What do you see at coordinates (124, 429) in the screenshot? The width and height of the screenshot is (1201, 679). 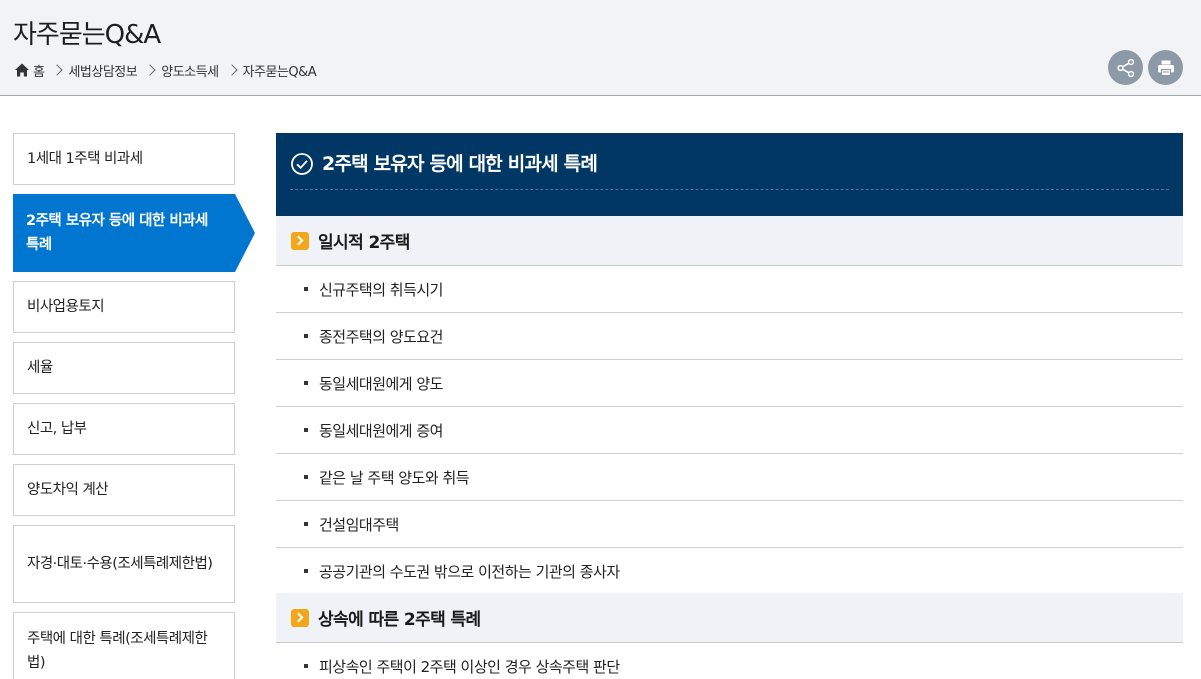 I see `sidebar-item-filing-payment: 신고, 납부` at bounding box center [124, 429].